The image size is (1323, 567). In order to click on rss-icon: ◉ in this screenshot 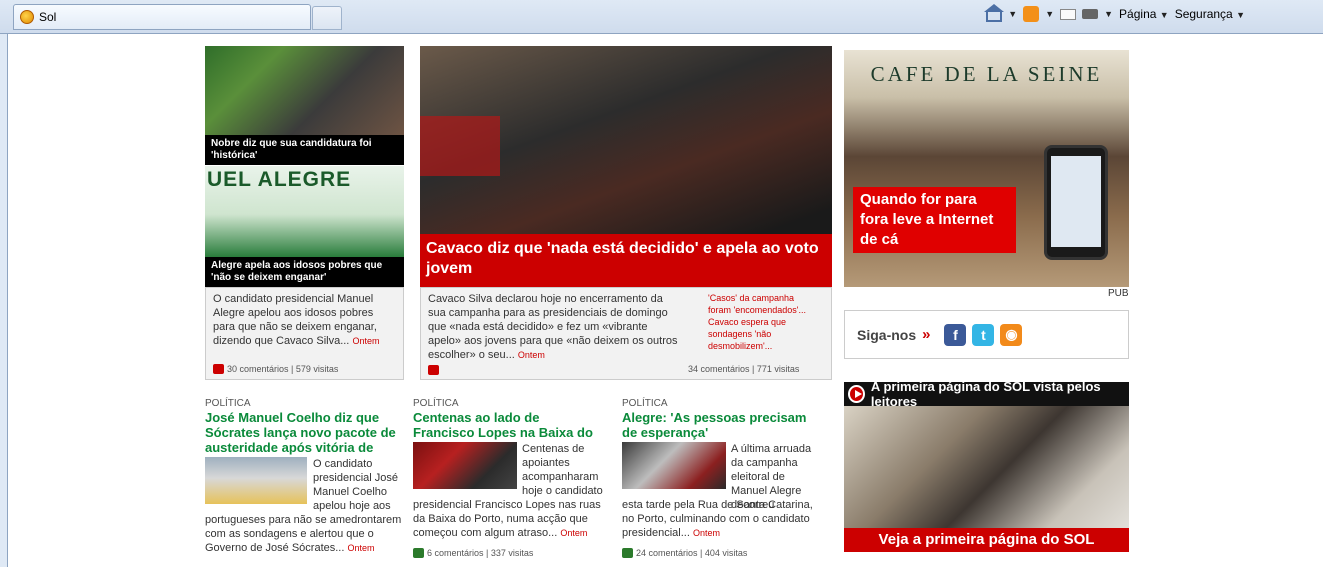, I will do `click(1011, 334)`.